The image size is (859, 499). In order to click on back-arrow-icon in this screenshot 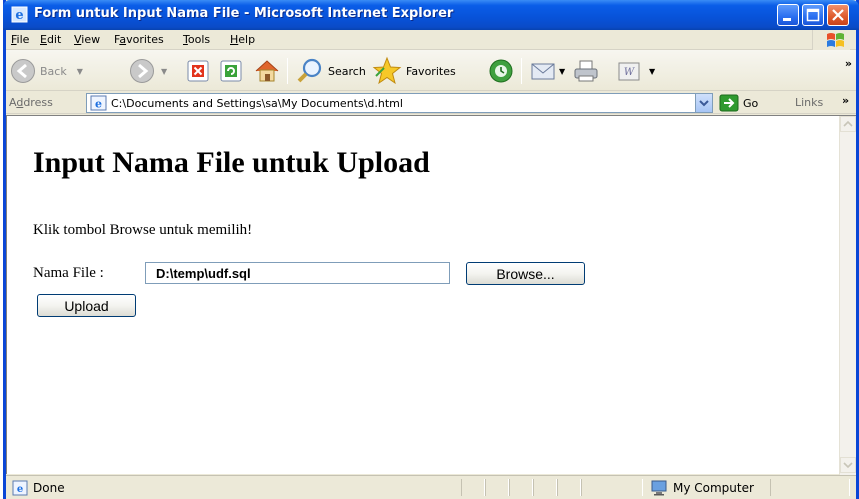, I will do `click(23, 71)`.